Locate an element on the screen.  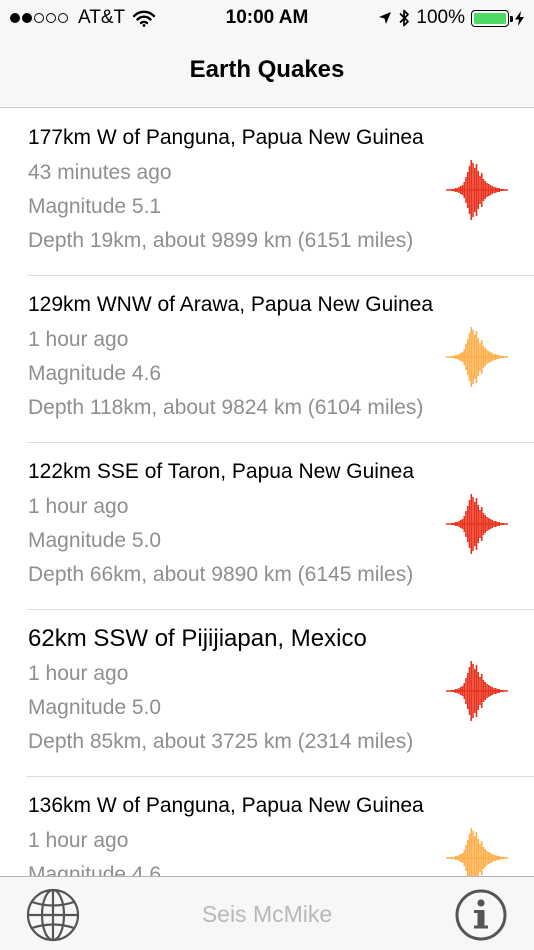
quake-title: 129km WNW of Arawa, Papua New Guinea is located at coordinates (231, 304).